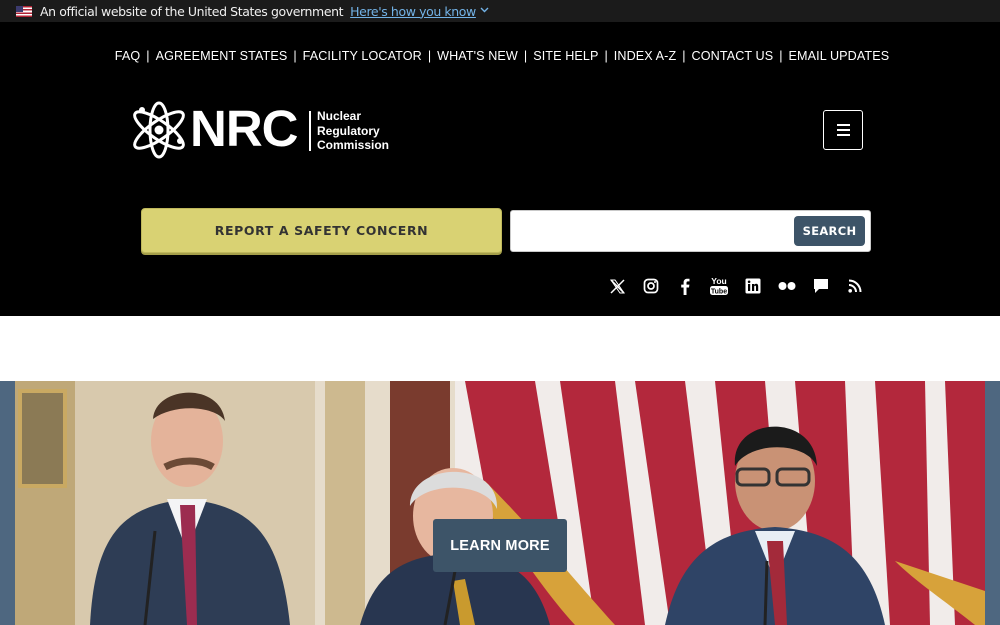  I want to click on nav-link-whats-new: WHAT'S NEW, so click(477, 56).